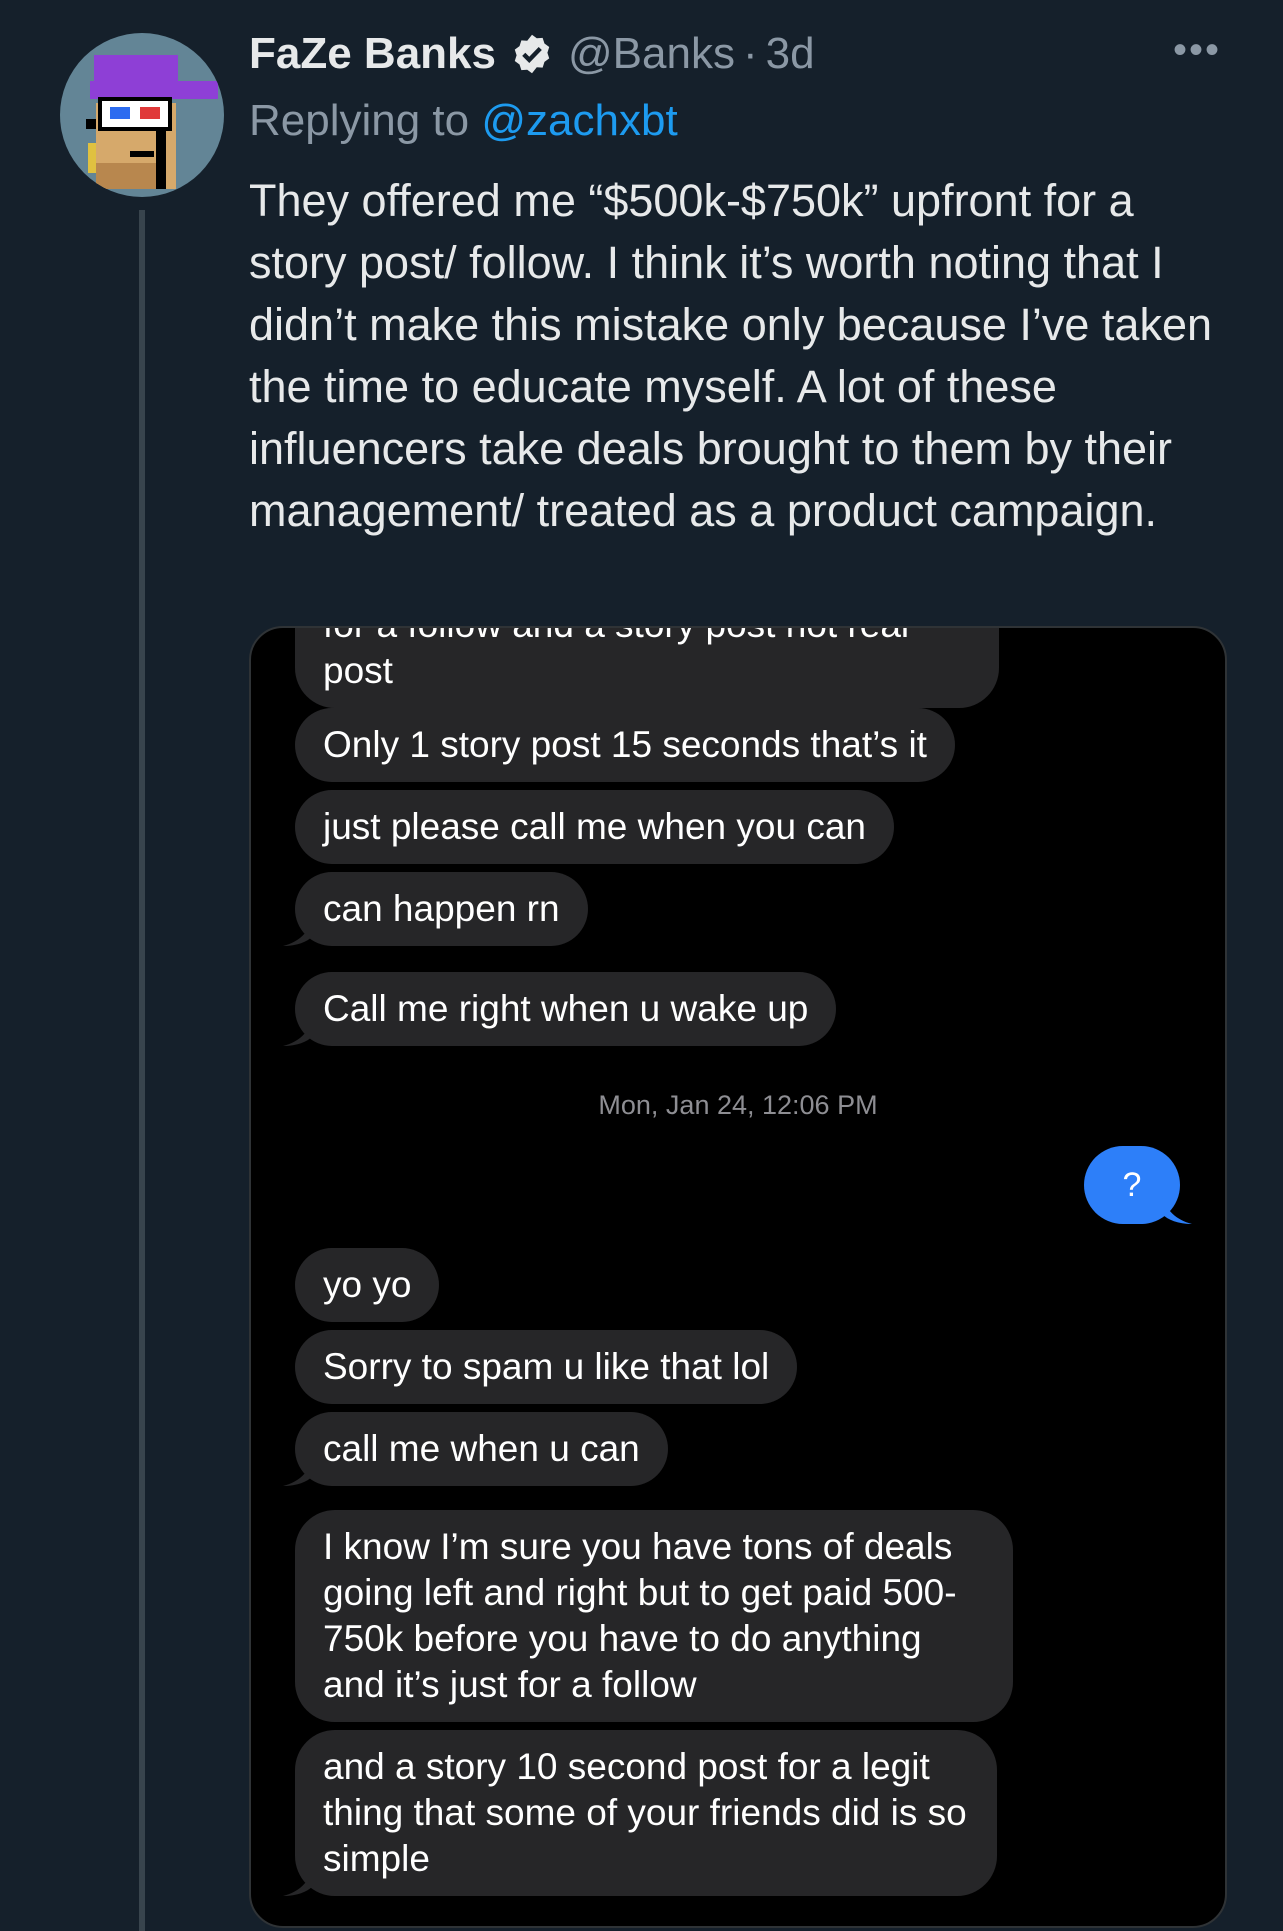 Image resolution: width=1283 pixels, height=1931 pixels. I want to click on message-bubble-5: Call me right when u wake up, so click(560, 1009).